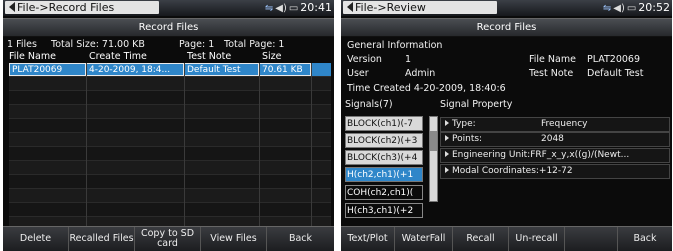 This screenshot has width=673, height=251. What do you see at coordinates (384, 157) in the screenshot?
I see `list-item: BLOCK(ch3)(+4` at bounding box center [384, 157].